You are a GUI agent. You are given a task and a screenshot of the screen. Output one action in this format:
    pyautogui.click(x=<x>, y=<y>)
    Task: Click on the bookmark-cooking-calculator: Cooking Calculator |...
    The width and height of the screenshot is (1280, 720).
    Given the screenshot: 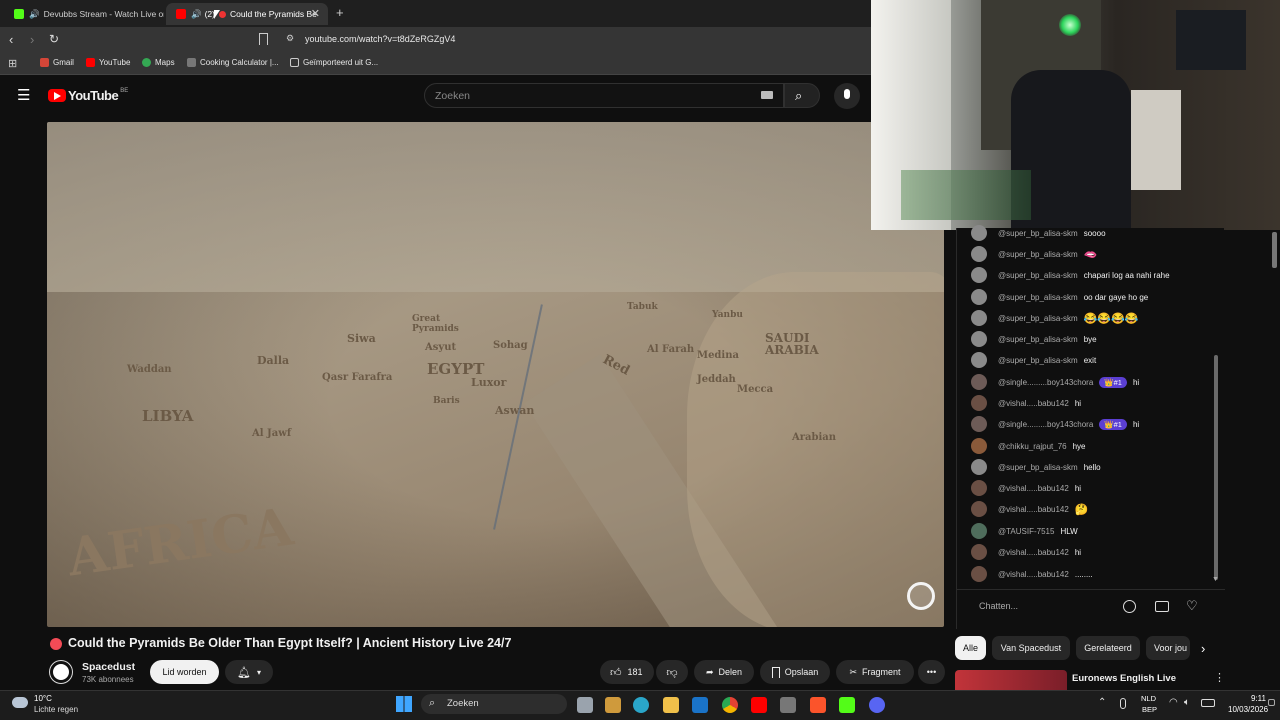 What is the action you would take?
    pyautogui.click(x=233, y=62)
    